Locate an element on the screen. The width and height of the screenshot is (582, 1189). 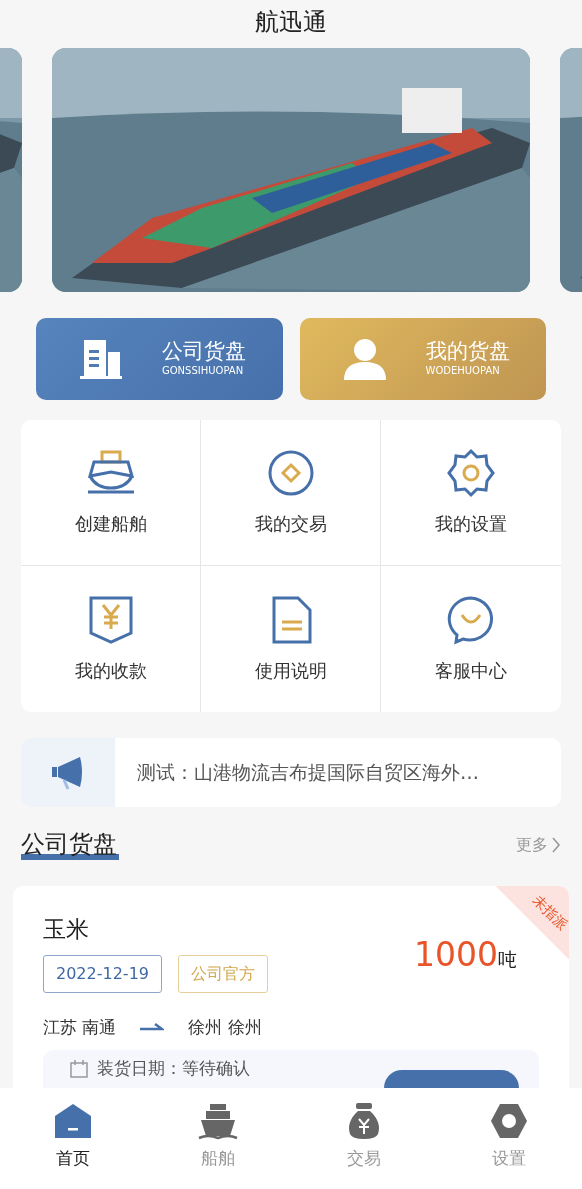
menu-item: 创建船舶 is located at coordinates (111, 493).